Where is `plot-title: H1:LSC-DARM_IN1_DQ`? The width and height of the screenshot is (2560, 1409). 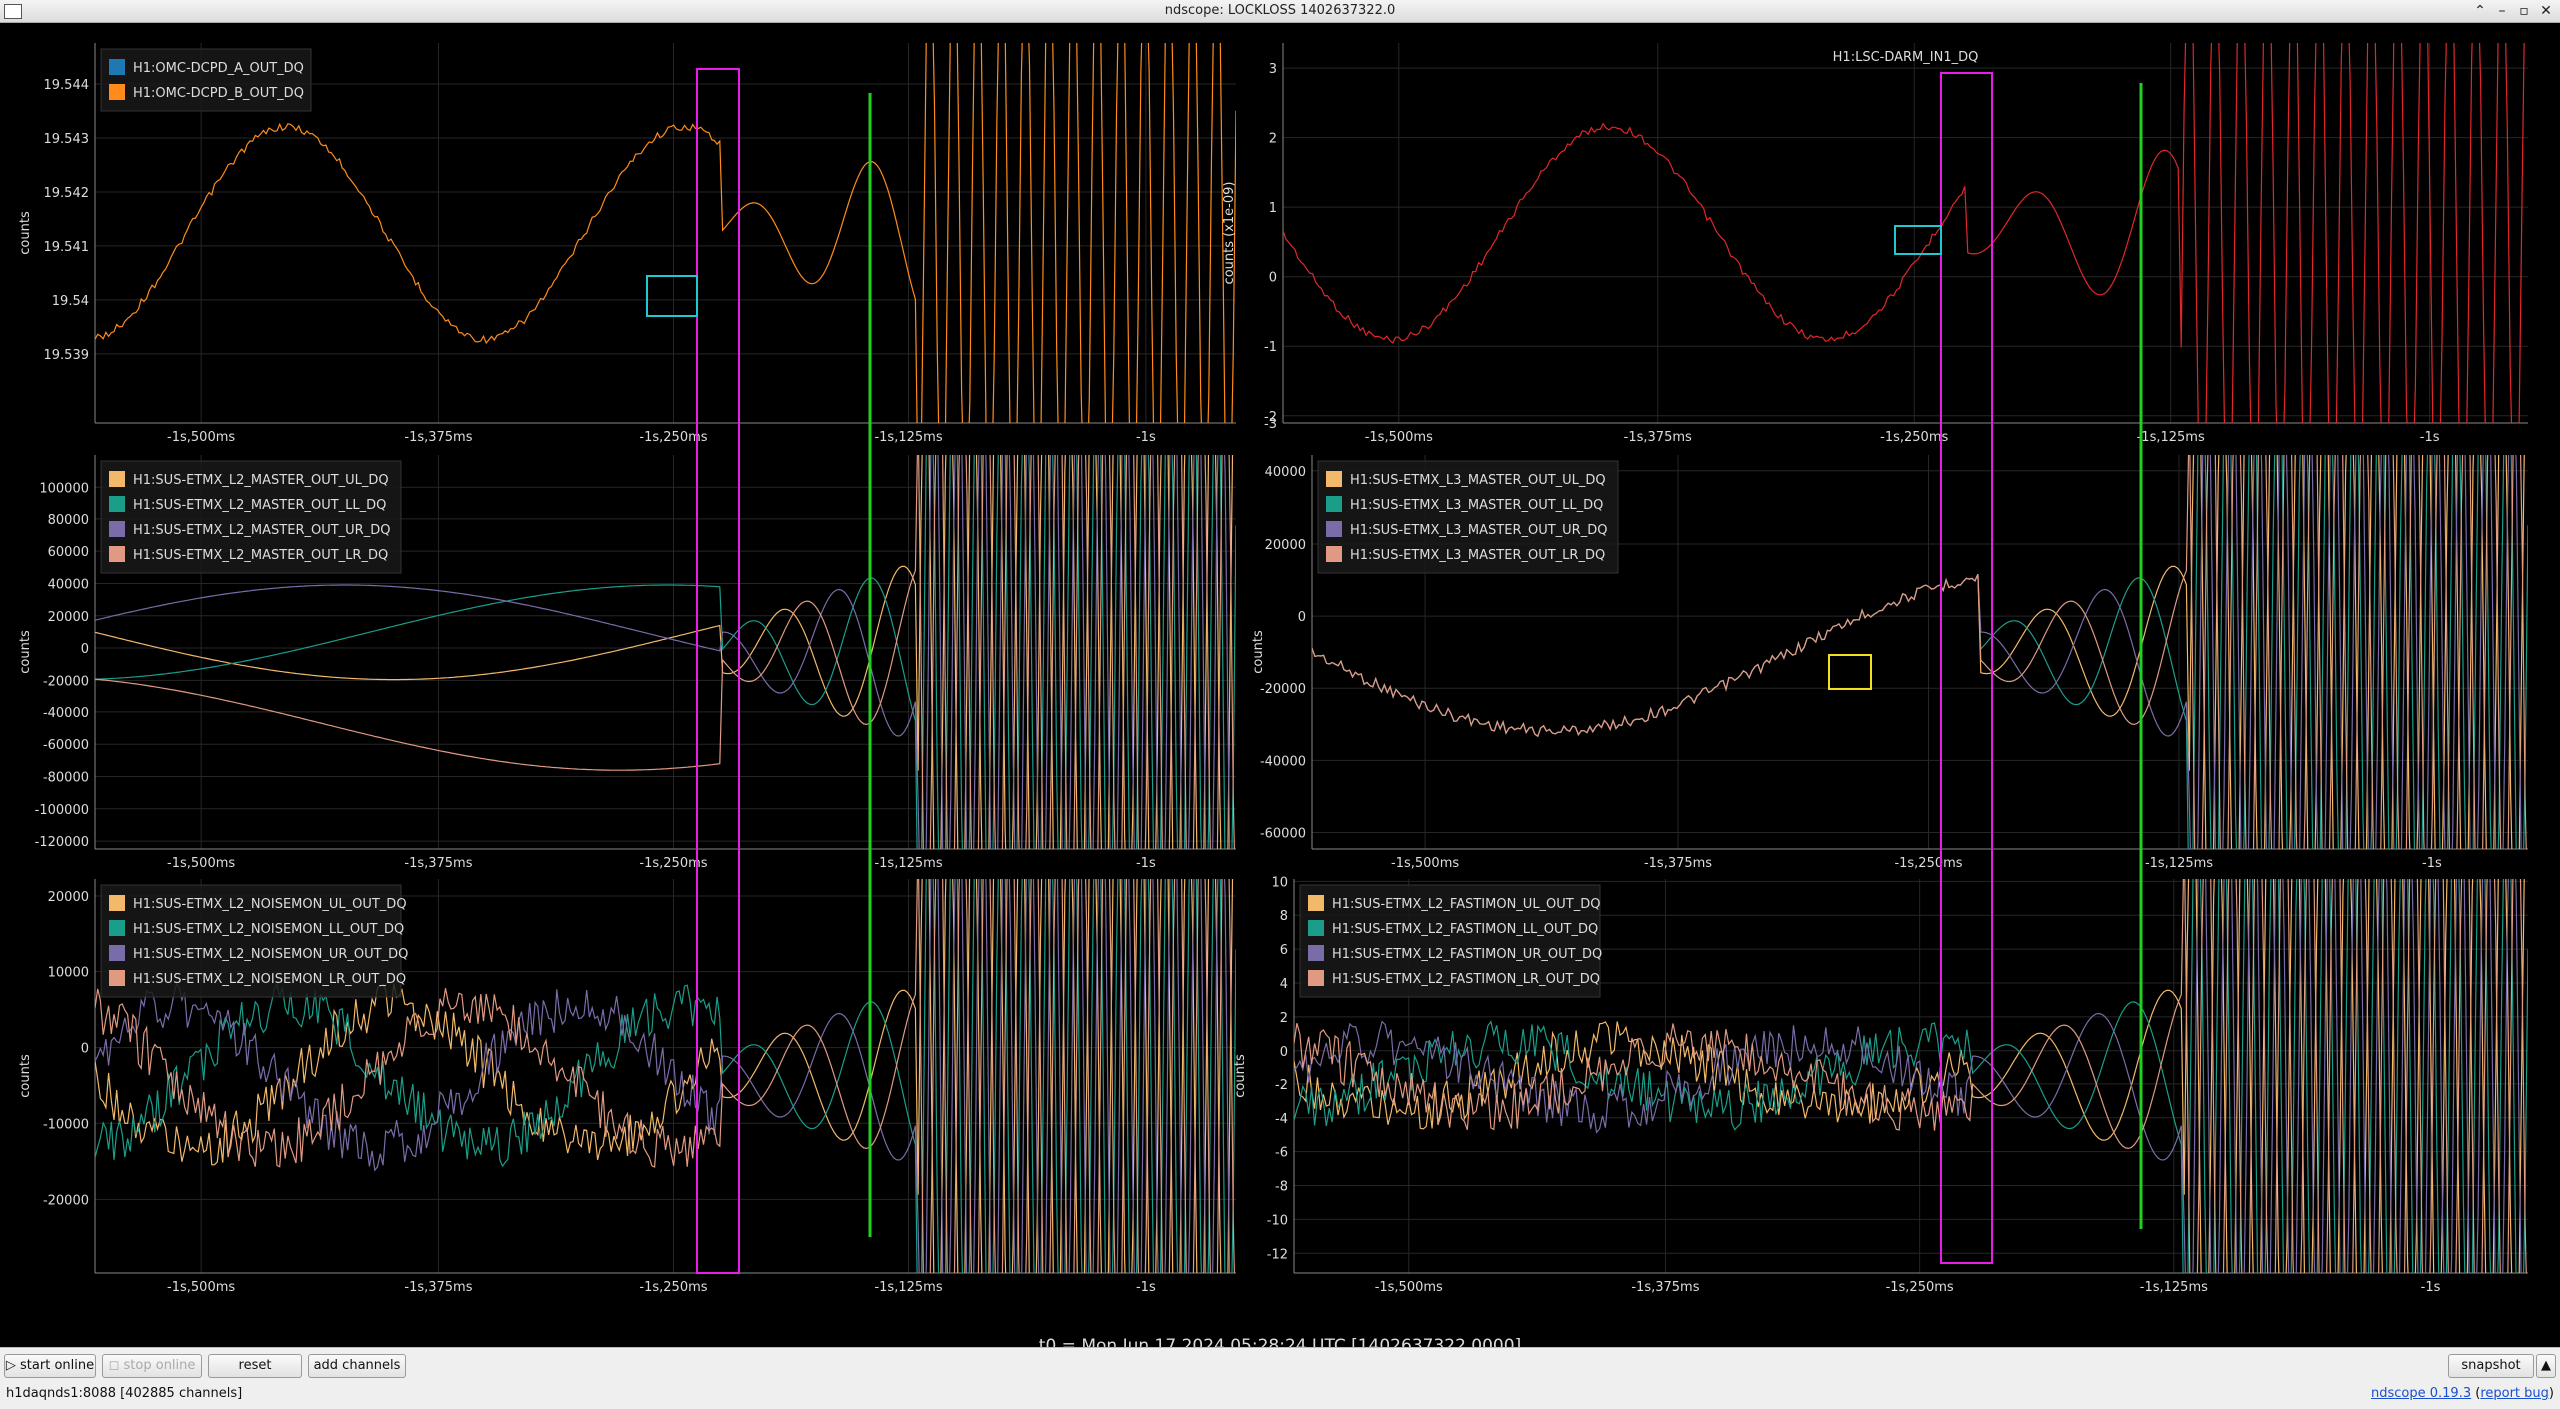 plot-title: H1:LSC-DARM_IN1_DQ is located at coordinates (1906, 57).